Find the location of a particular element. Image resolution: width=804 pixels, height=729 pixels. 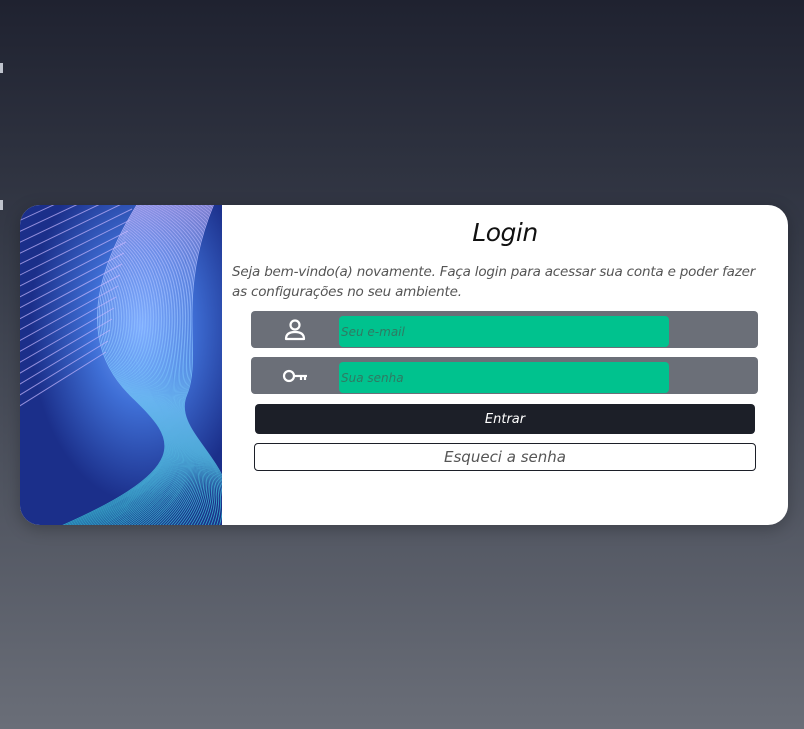

forgot-password-button: Esqueci a senha is located at coordinates (505, 457).